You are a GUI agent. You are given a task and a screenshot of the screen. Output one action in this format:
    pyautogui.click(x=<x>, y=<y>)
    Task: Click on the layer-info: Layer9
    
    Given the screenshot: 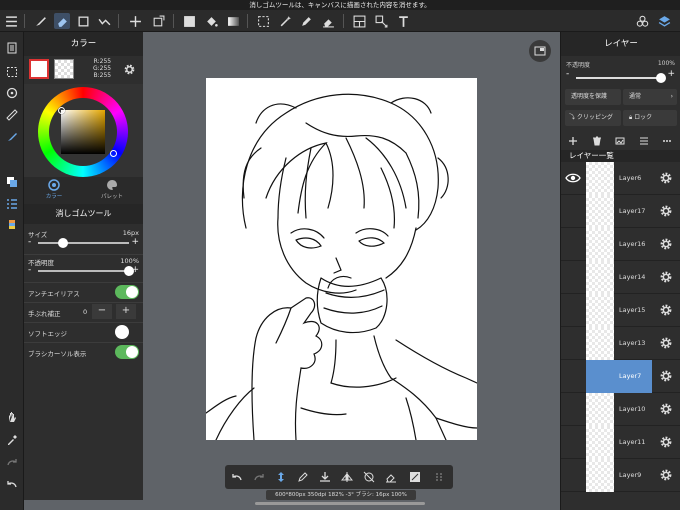 What is the action you would take?
    pyautogui.click(x=633, y=475)
    